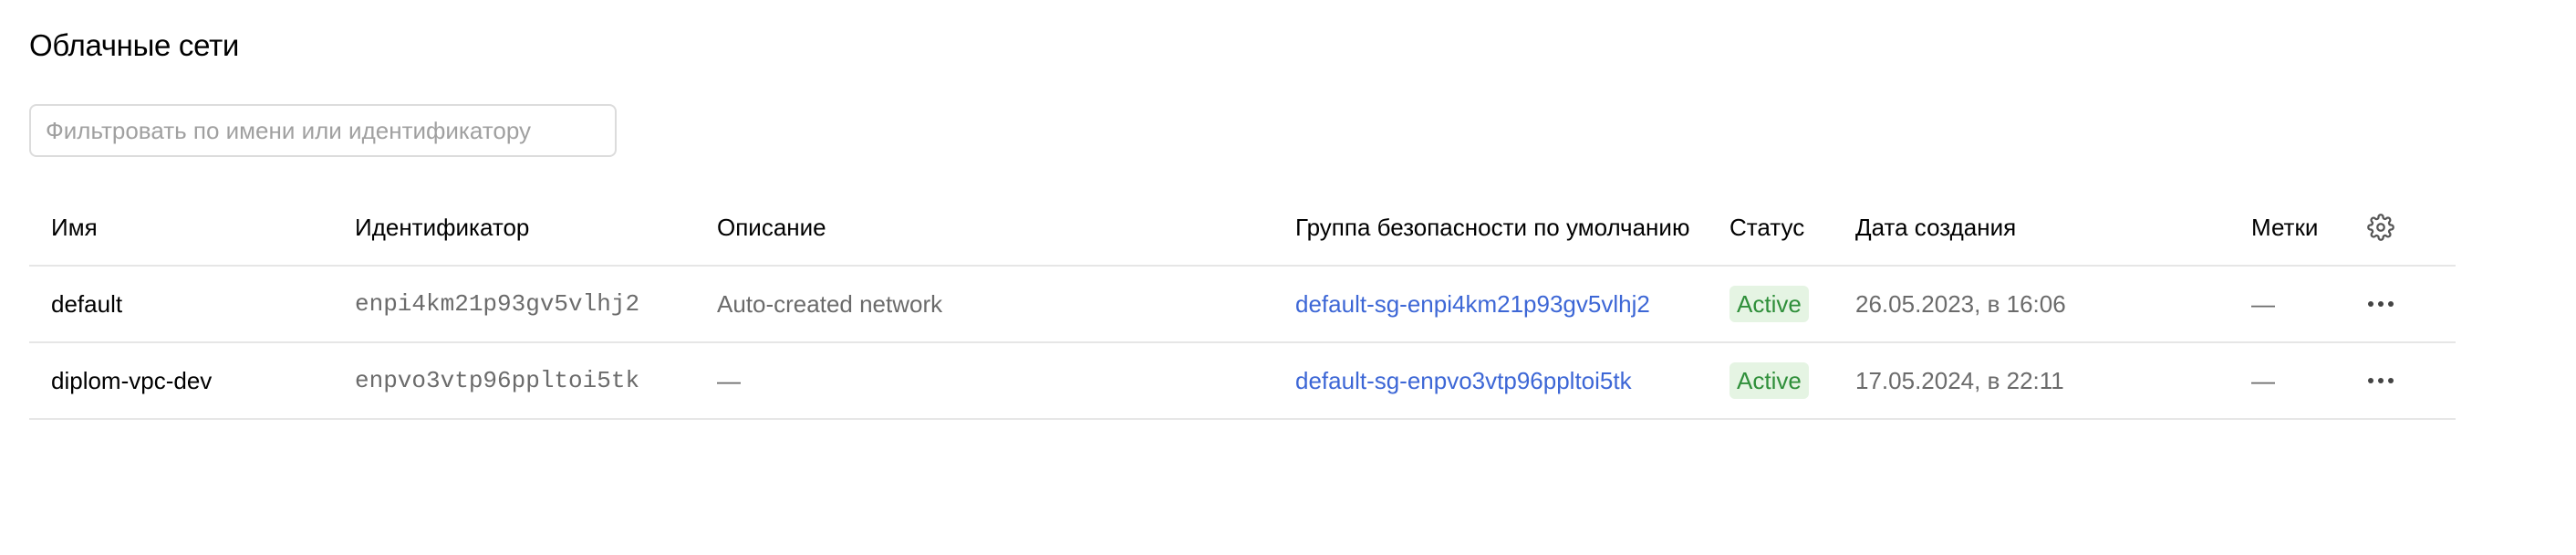  I want to click on security-group-link: default-sg-enpi4km21p93gv5vlhj2, so click(1472, 304).